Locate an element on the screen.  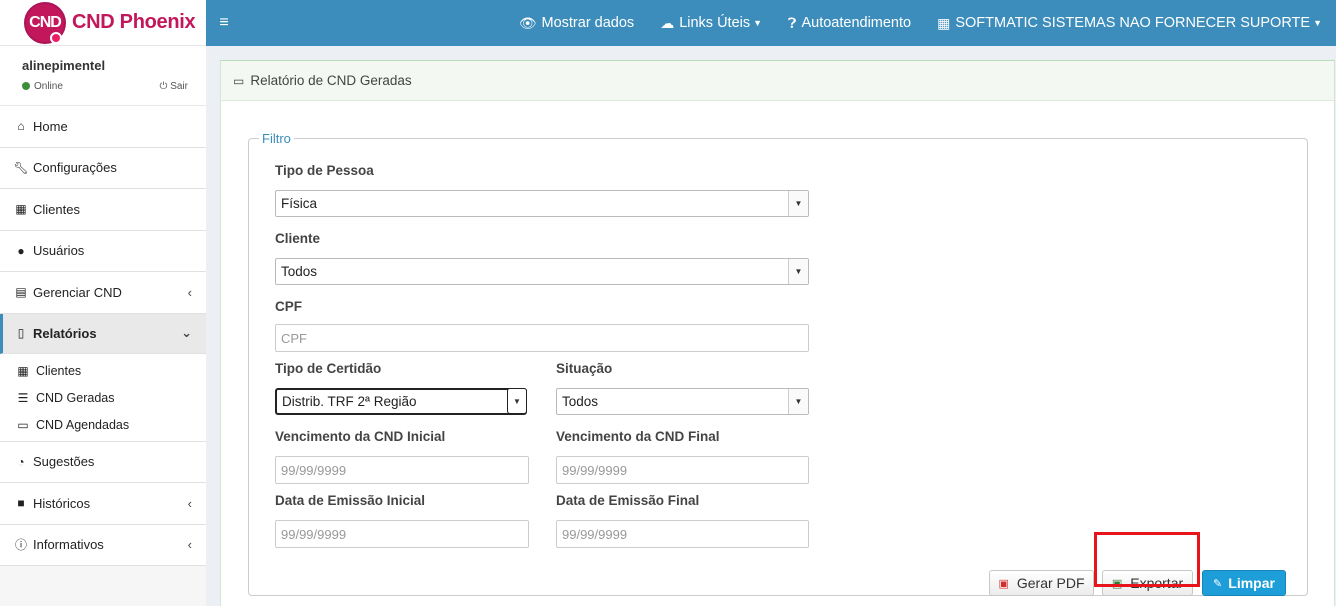
sidebar-toggle-icon: ≡ is located at coordinates (224, 23).